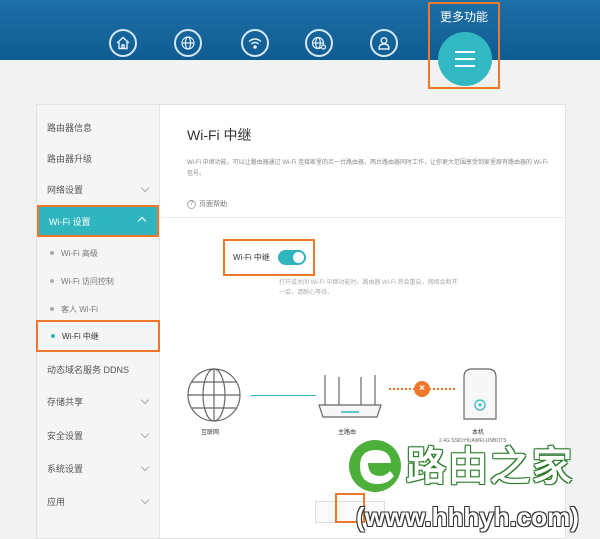 The height and width of the screenshot is (539, 600). Describe the element at coordinates (87, 281) in the screenshot. I see `sidebar-item-label: Wi-Fi 访问控制` at that location.